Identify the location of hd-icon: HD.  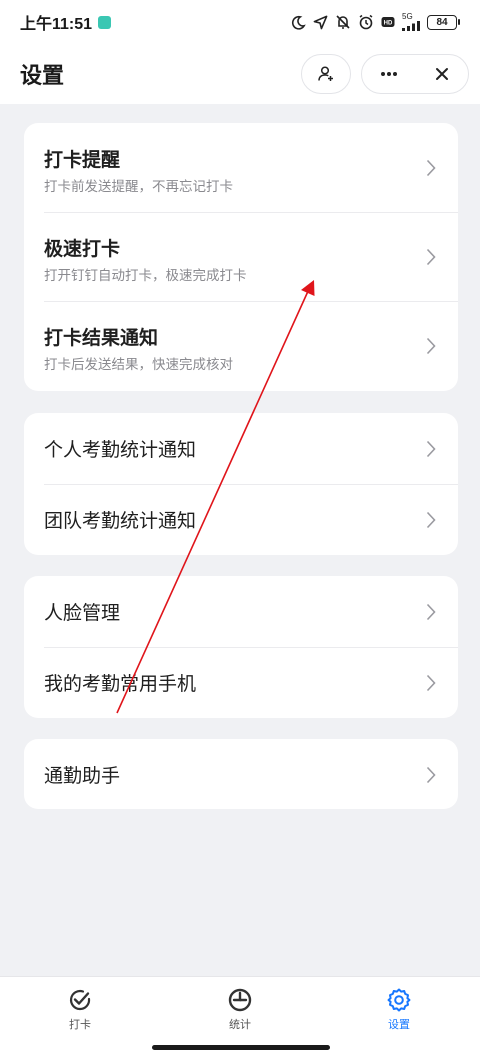
(388, 22).